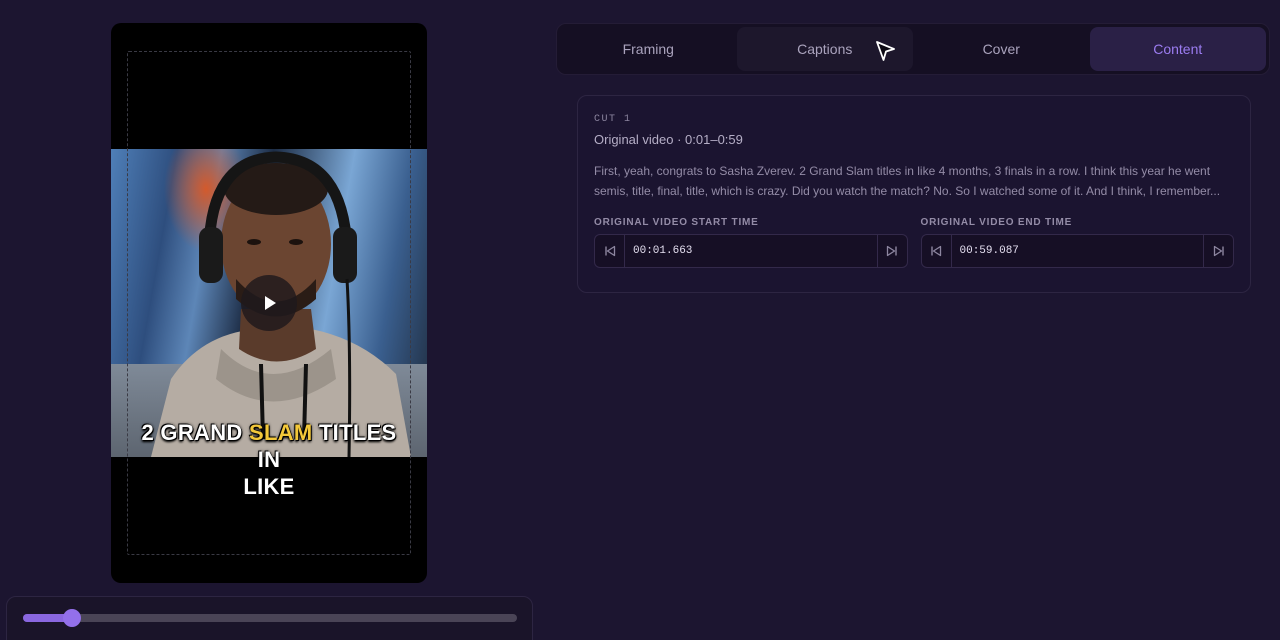  What do you see at coordinates (668, 139) in the screenshot?
I see `cut-source-range: Original video · 0:01–0:59` at bounding box center [668, 139].